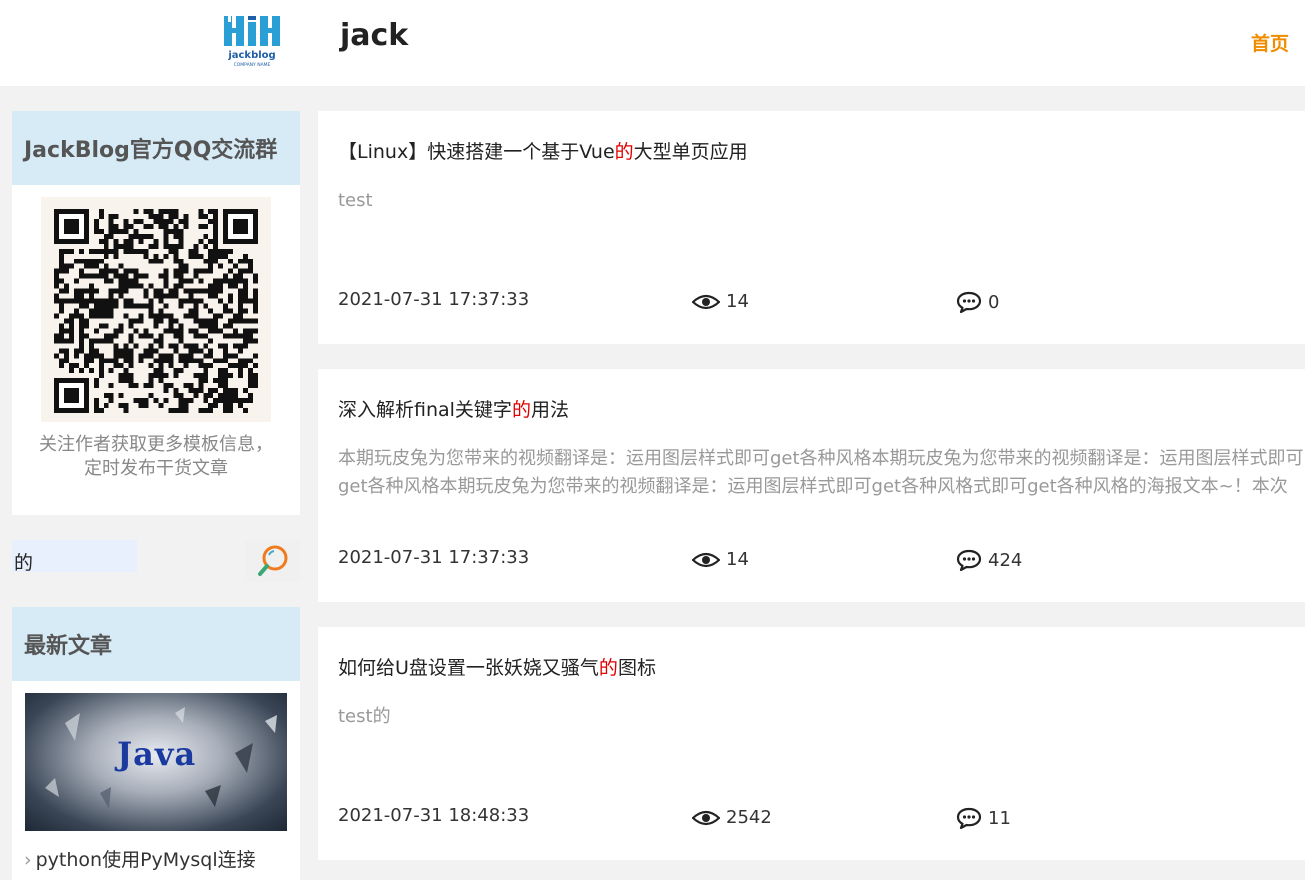 The width and height of the screenshot is (1305, 880). What do you see at coordinates (272, 561) in the screenshot?
I see `search-button` at bounding box center [272, 561].